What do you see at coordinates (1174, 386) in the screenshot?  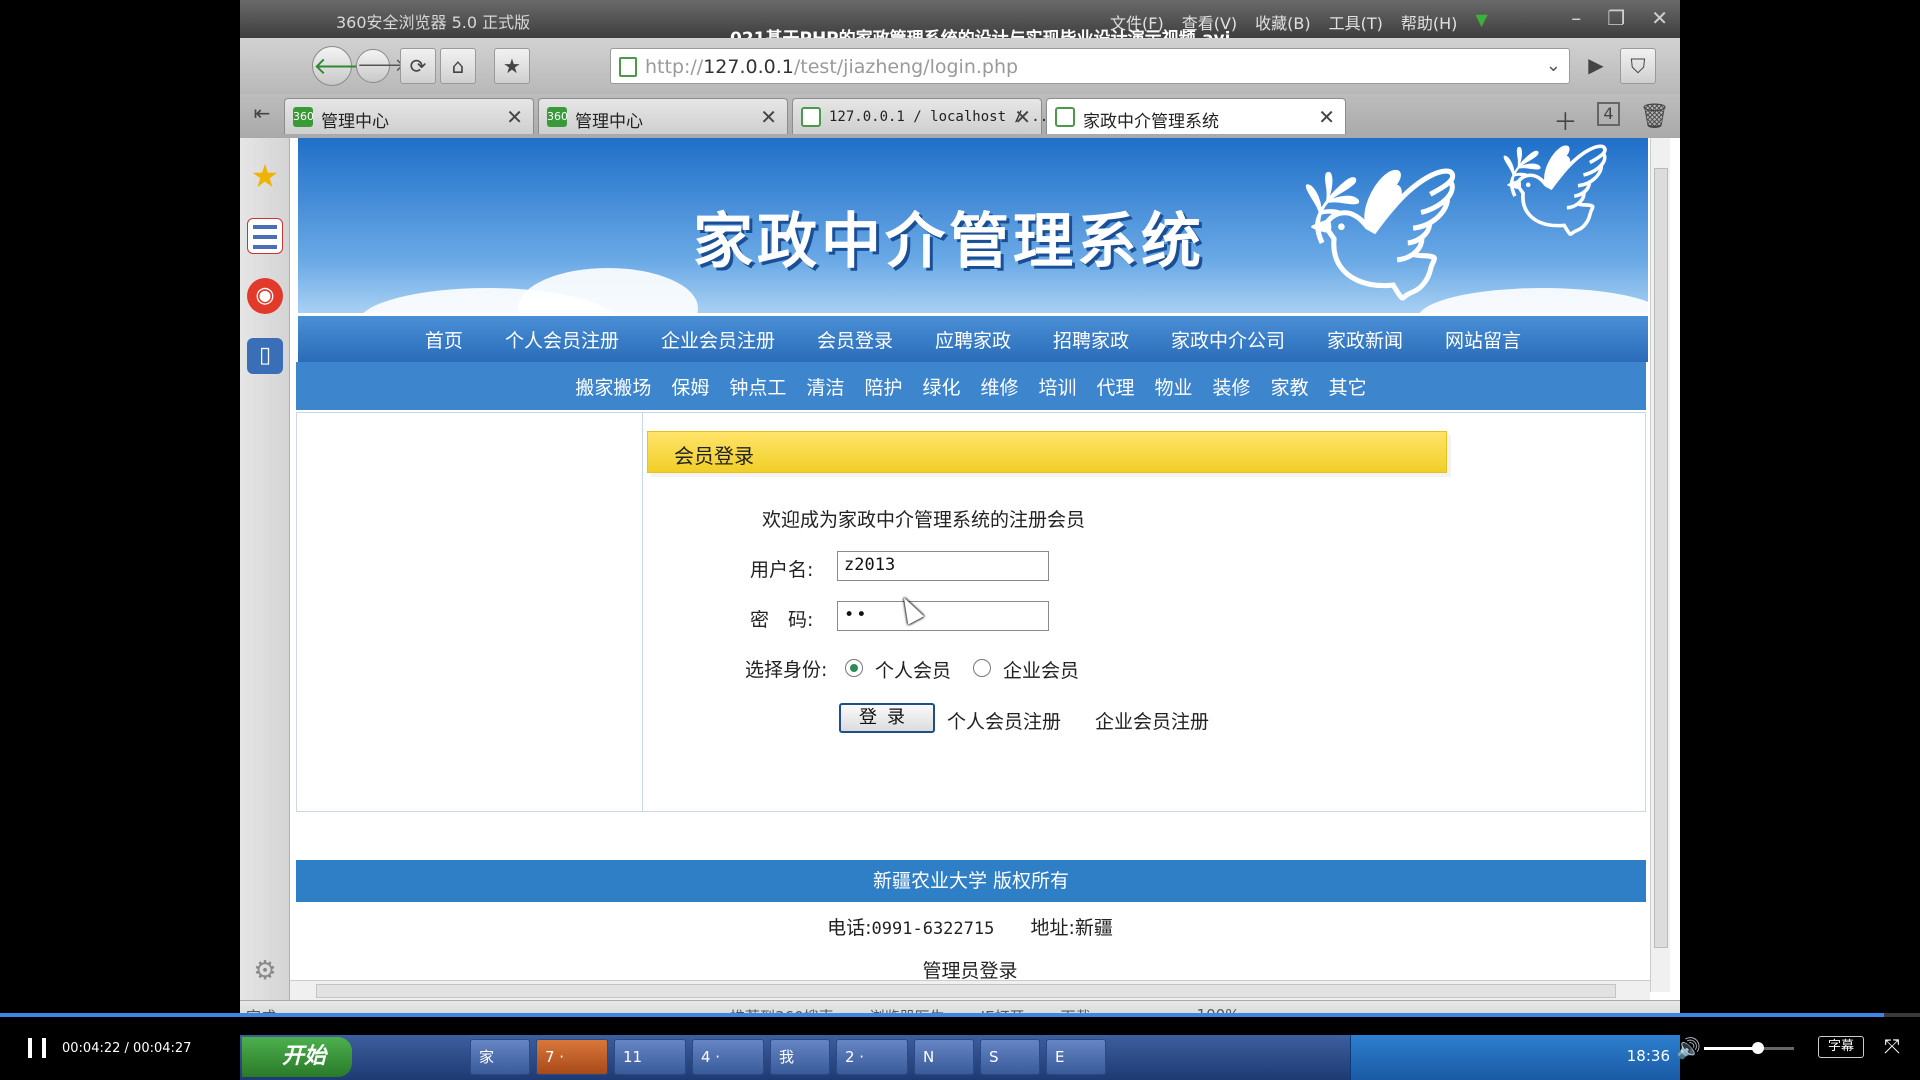 I see `category-item: 物业` at bounding box center [1174, 386].